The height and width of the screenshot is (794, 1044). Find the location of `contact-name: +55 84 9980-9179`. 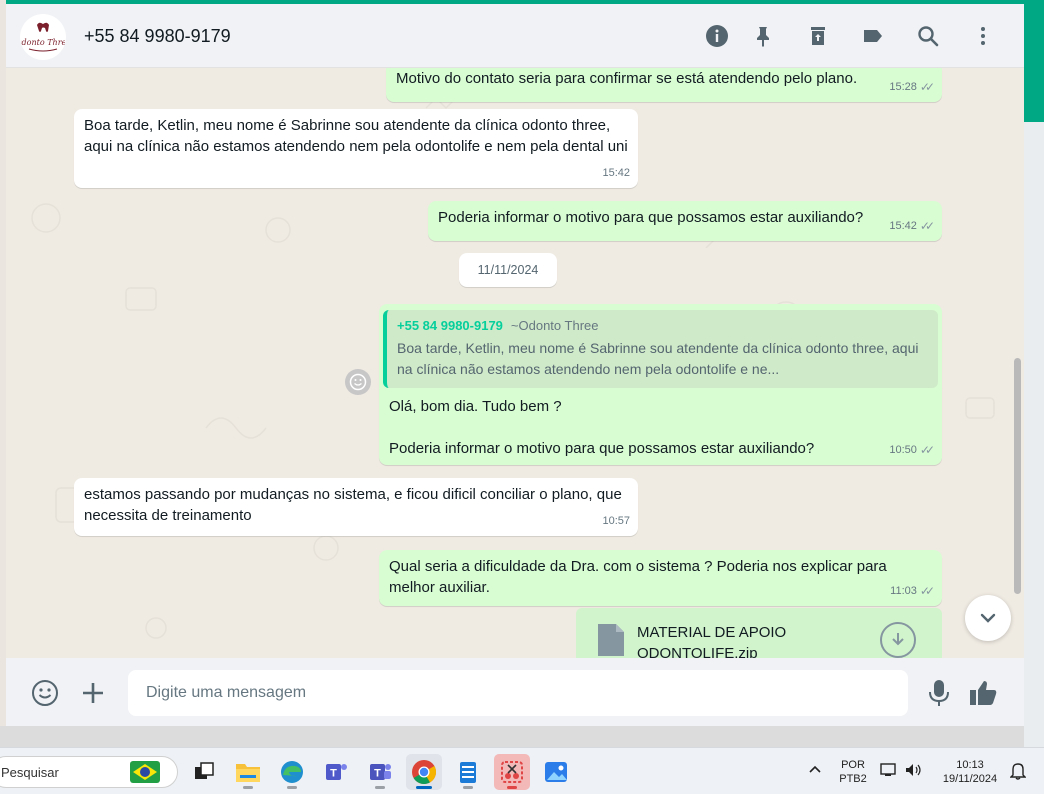

contact-name: +55 84 9980-9179 is located at coordinates (157, 36).